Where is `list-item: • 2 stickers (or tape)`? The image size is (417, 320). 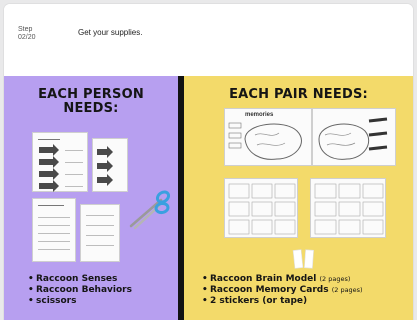
list-item: • 2 stickers (or tape) is located at coordinates (255, 301).